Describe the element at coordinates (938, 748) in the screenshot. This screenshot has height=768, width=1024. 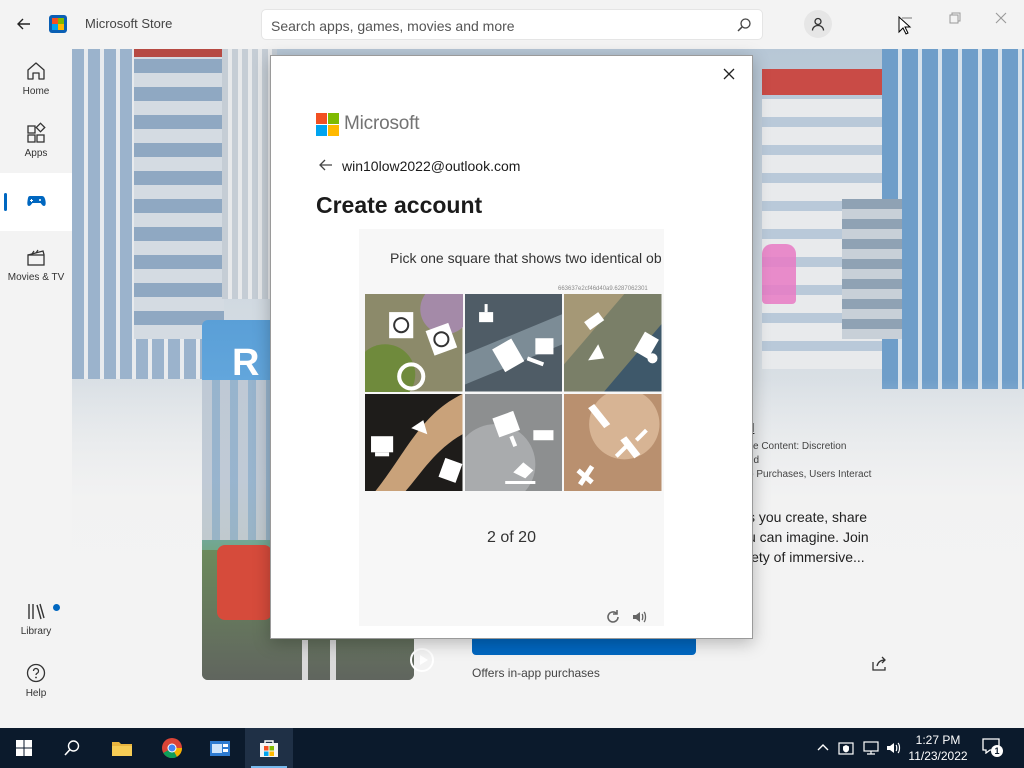
I see `system-clock: 1:27 PM 11/23/2022` at that location.